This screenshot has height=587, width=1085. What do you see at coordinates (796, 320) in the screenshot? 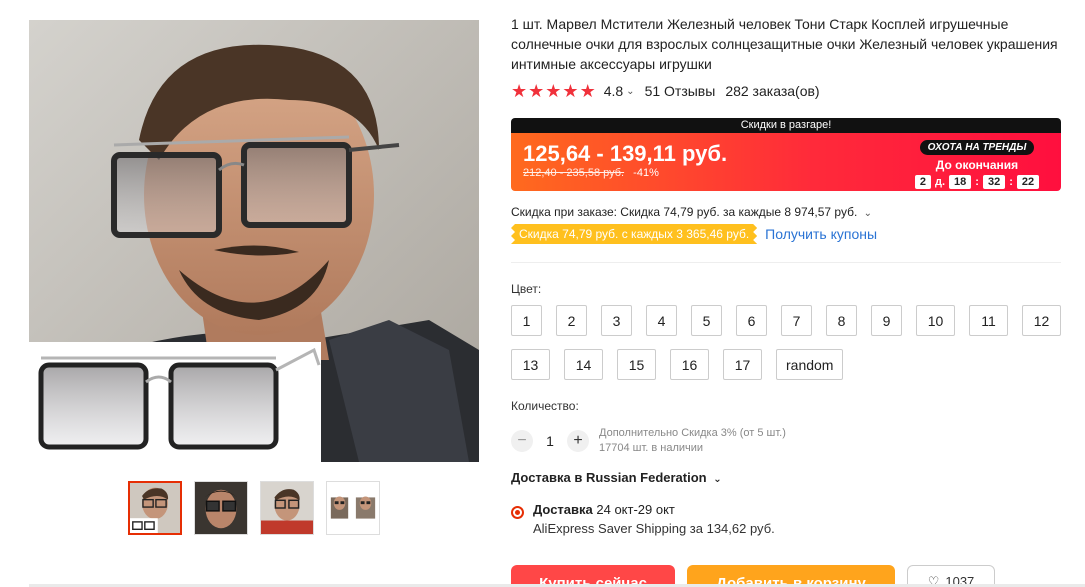
I see `color-option: 7` at bounding box center [796, 320].